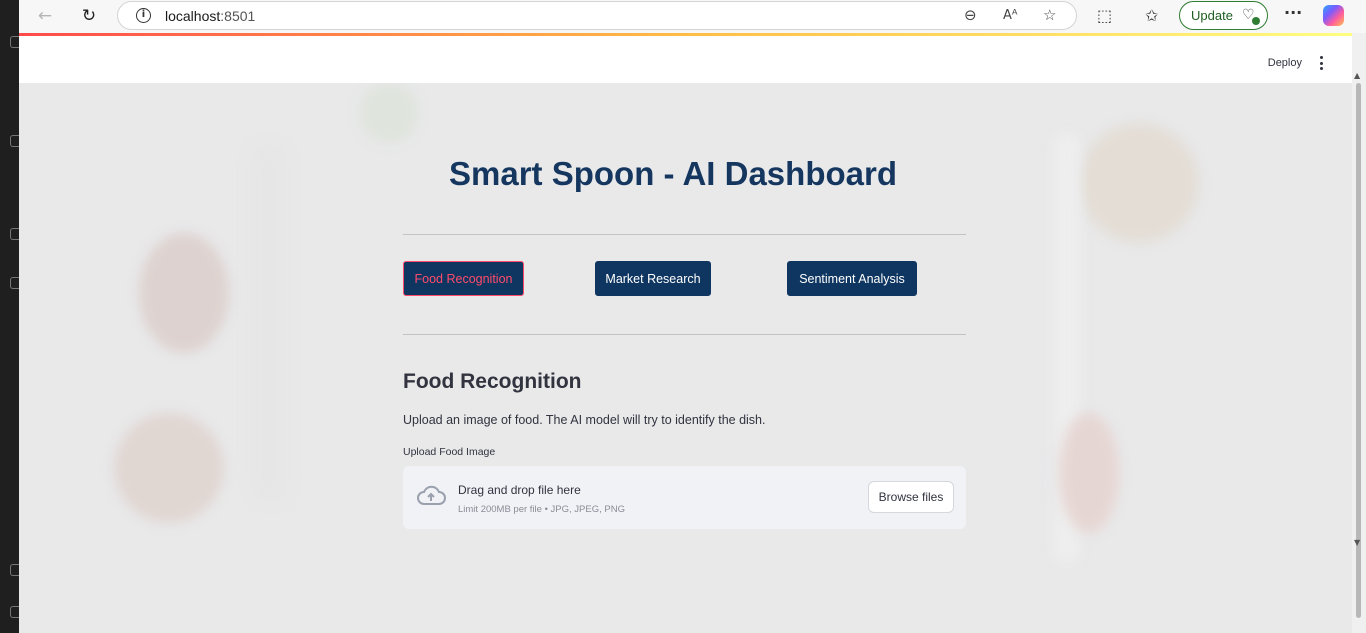  I want to click on dropzone-text: Drag and drop file here, so click(519, 490).